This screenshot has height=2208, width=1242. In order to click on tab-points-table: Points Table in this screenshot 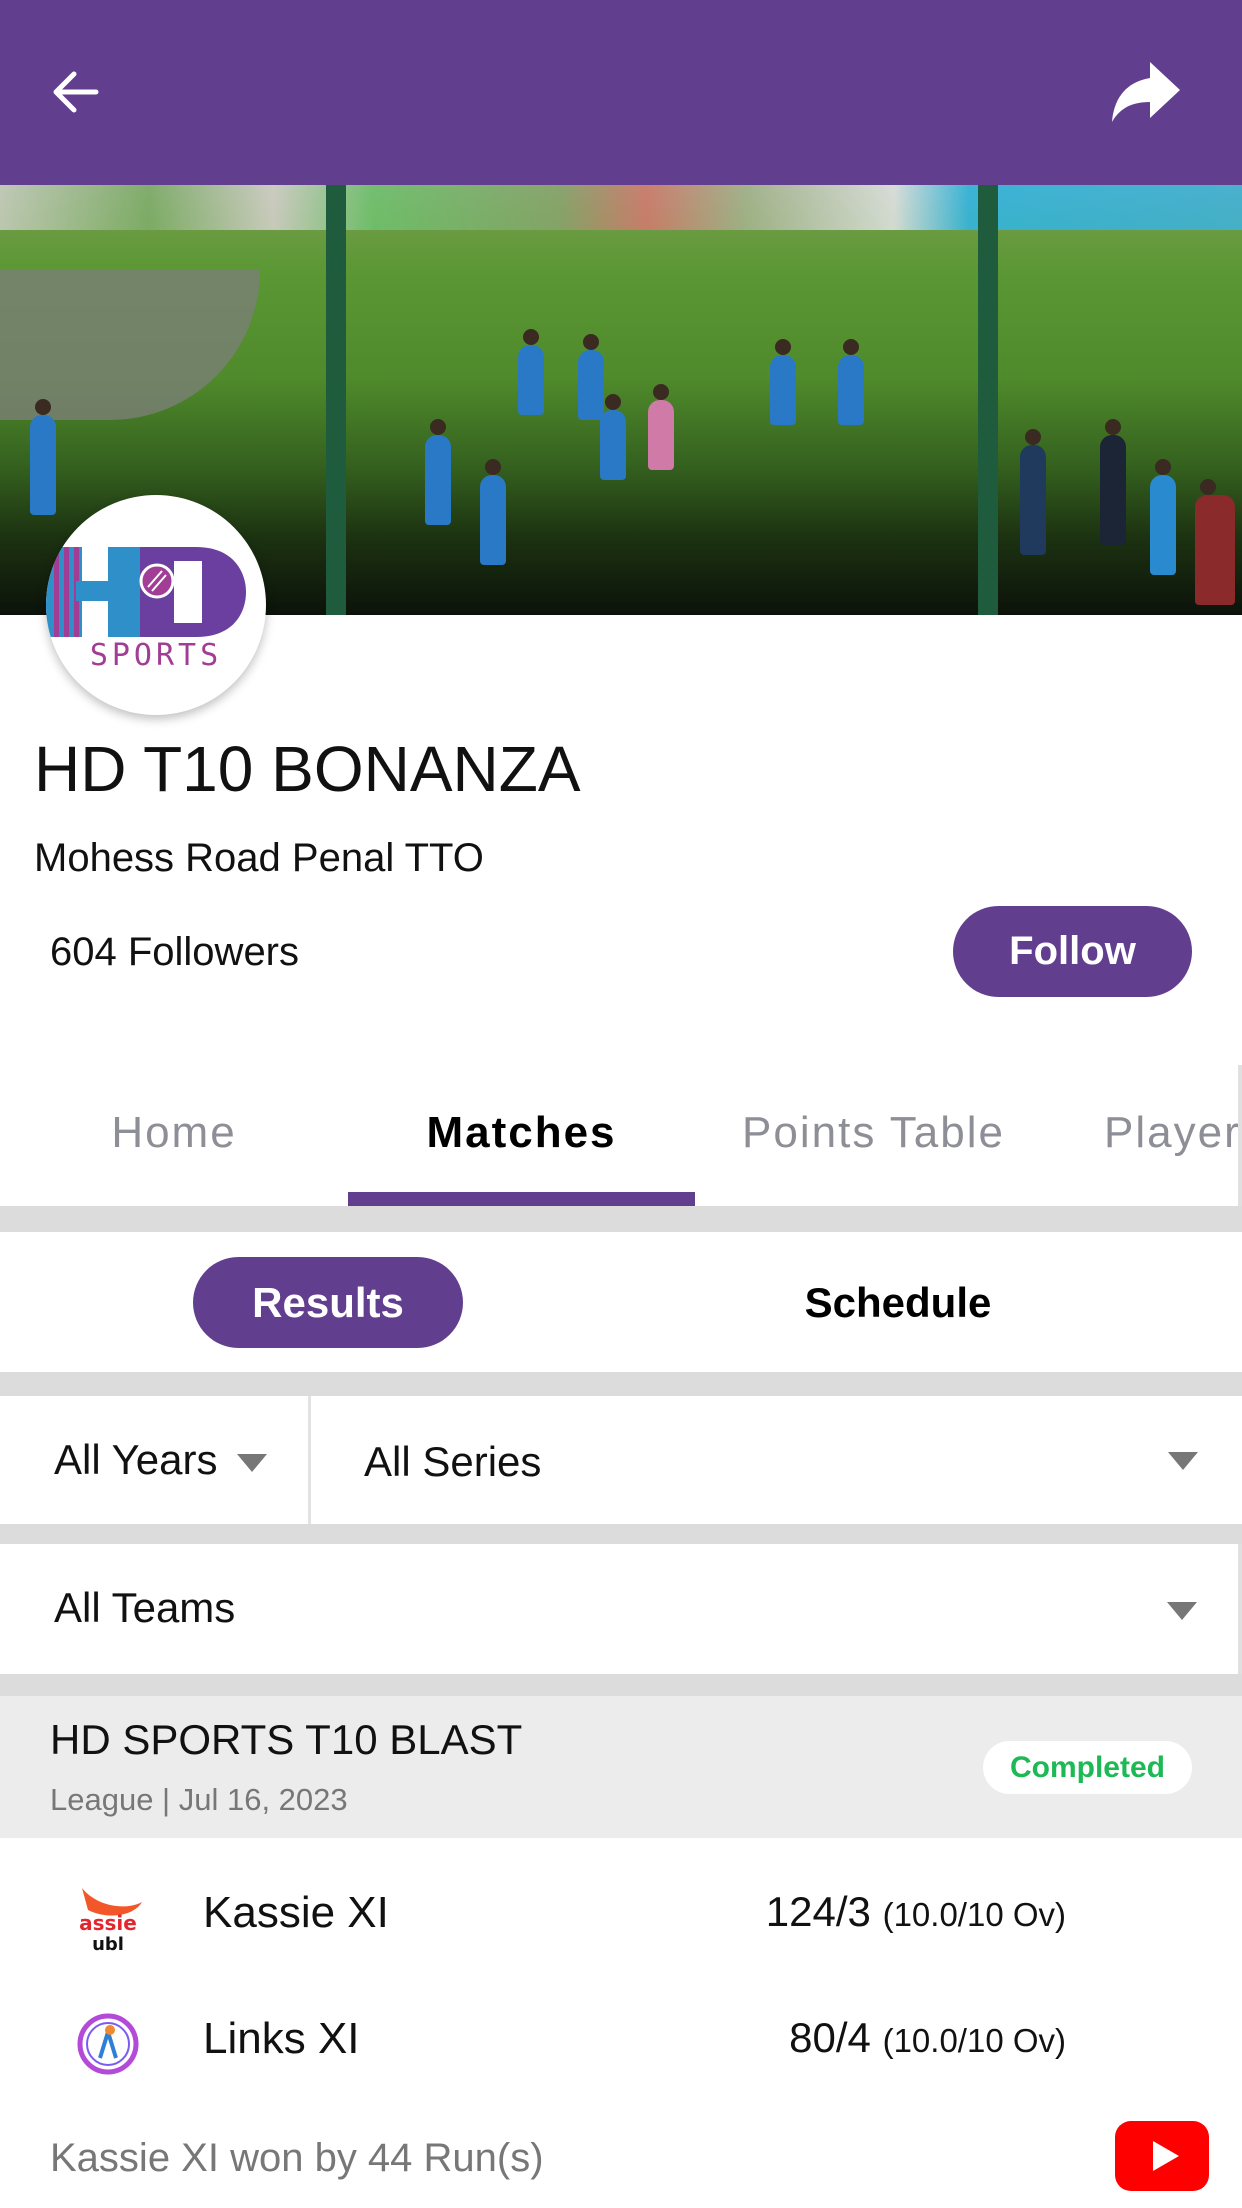, I will do `click(873, 1133)`.